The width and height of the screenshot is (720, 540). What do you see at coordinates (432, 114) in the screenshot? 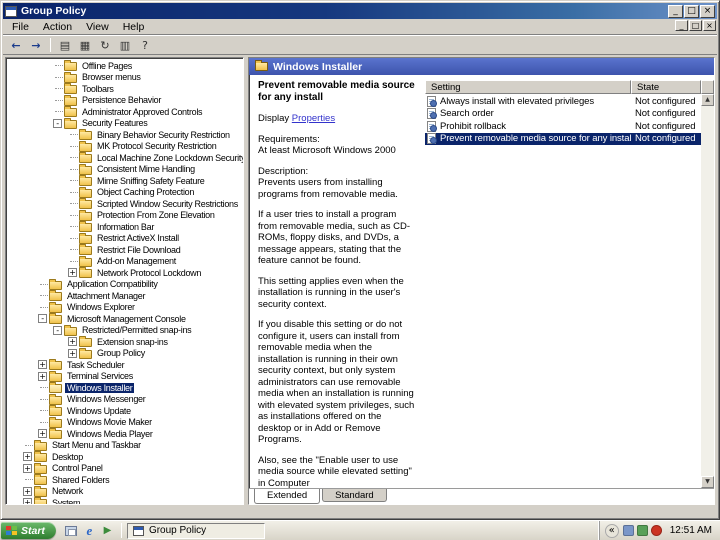
I see `policy-setting-icon` at bounding box center [432, 114].